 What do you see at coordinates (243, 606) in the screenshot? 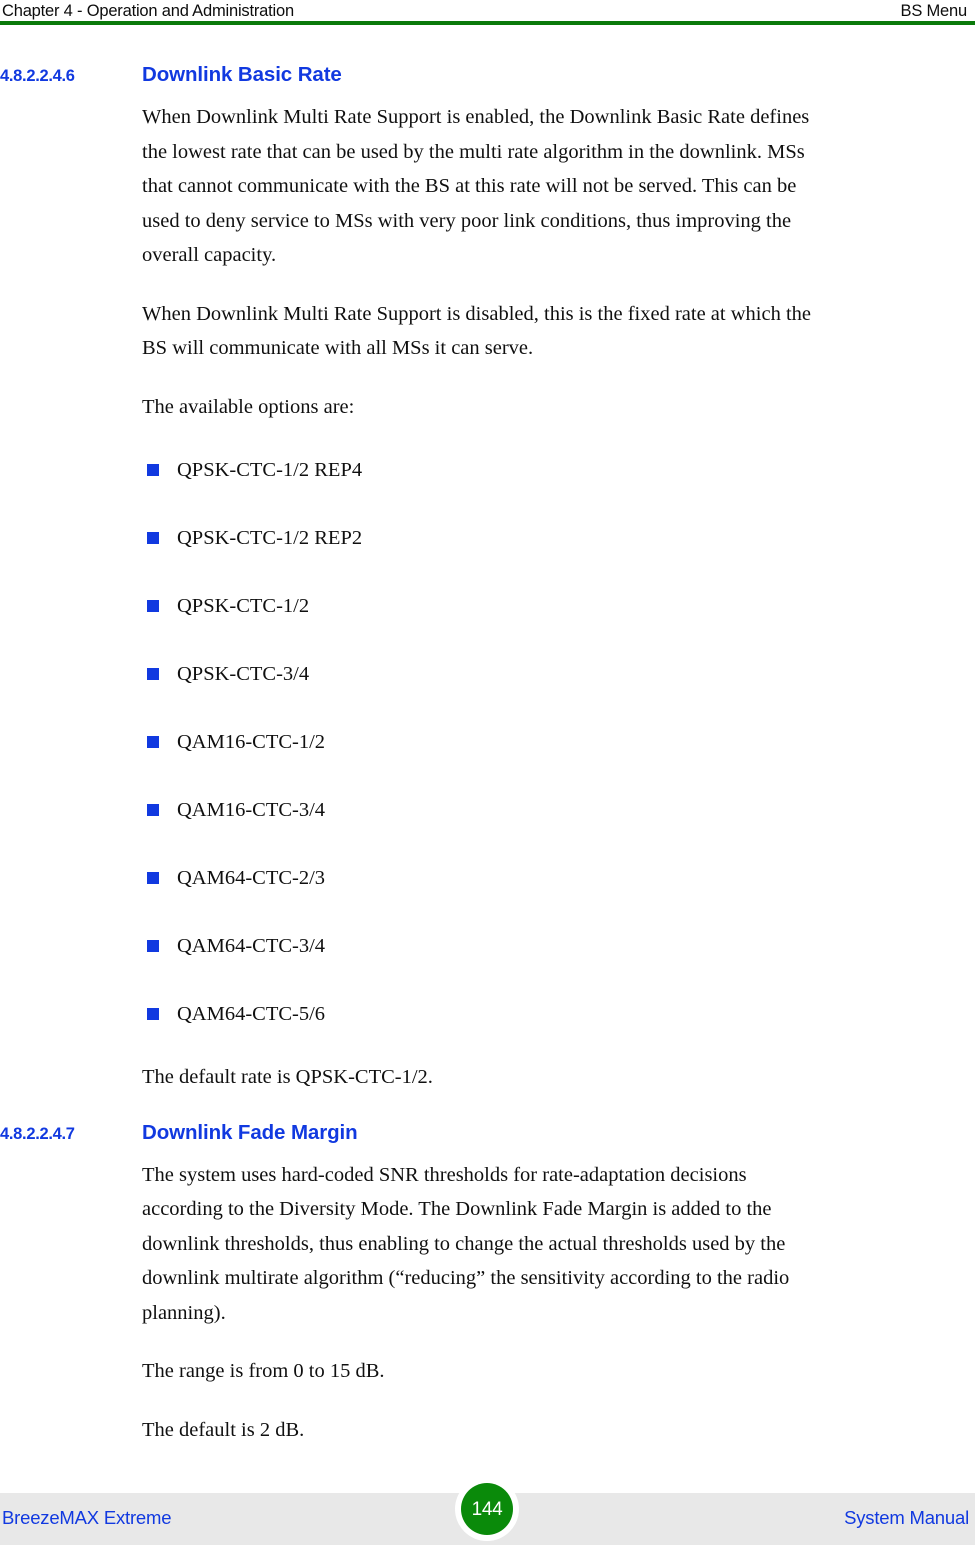
I see `list-item-label: QPSK-CTC-1/2` at bounding box center [243, 606].